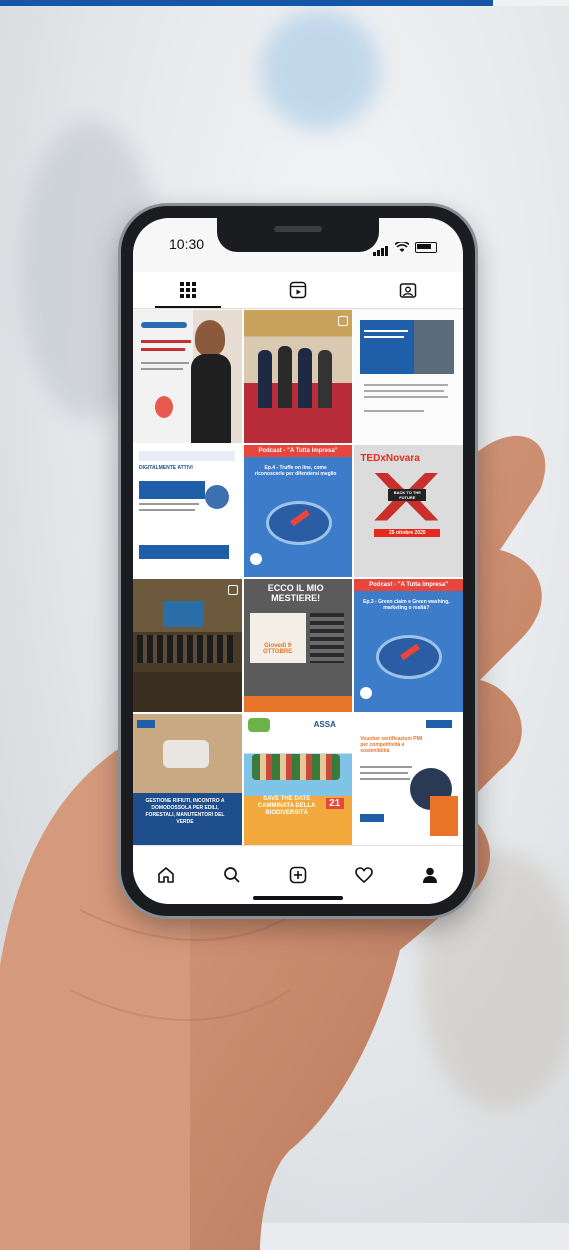 The width and height of the screenshot is (569, 1250). I want to click on nav-add-button, so click(298, 875).